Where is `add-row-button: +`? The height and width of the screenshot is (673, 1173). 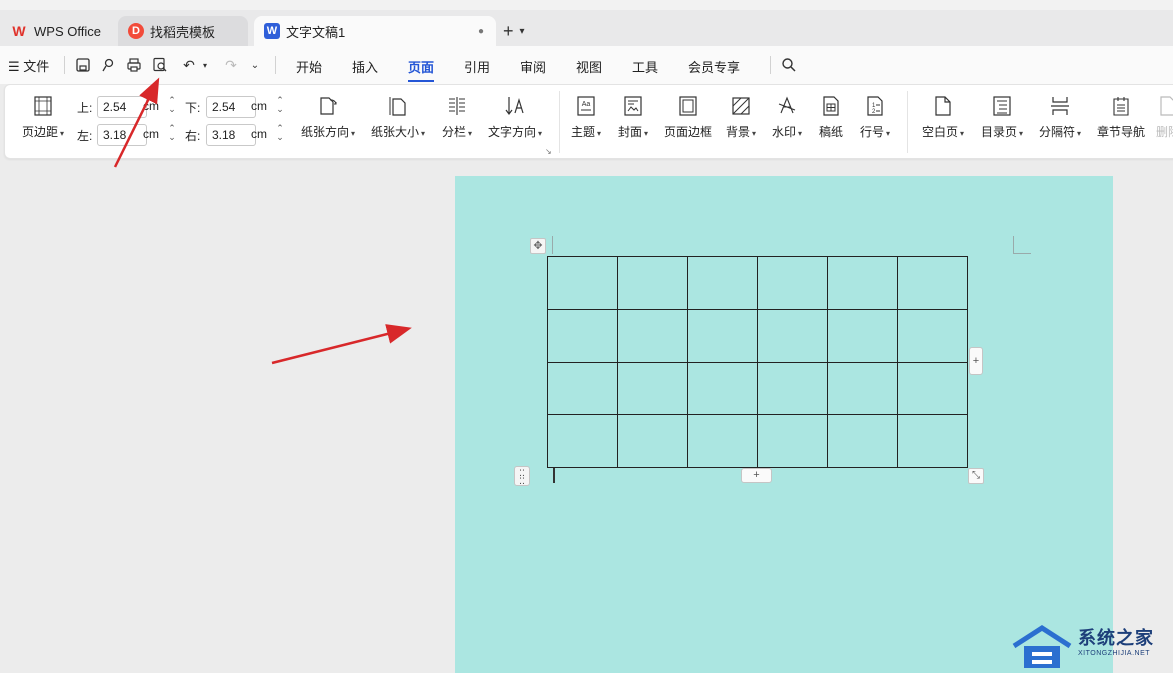 add-row-button: + is located at coordinates (756, 475).